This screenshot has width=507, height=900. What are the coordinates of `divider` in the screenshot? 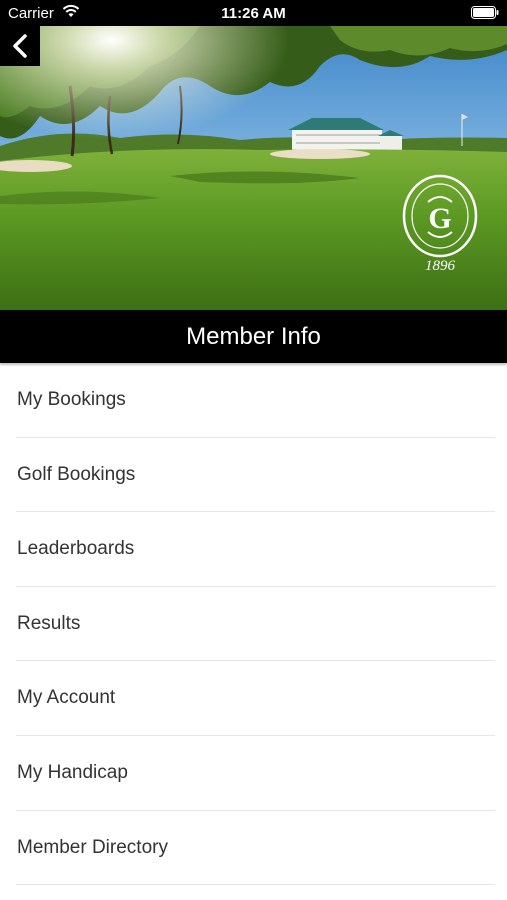 It's located at (255, 885).